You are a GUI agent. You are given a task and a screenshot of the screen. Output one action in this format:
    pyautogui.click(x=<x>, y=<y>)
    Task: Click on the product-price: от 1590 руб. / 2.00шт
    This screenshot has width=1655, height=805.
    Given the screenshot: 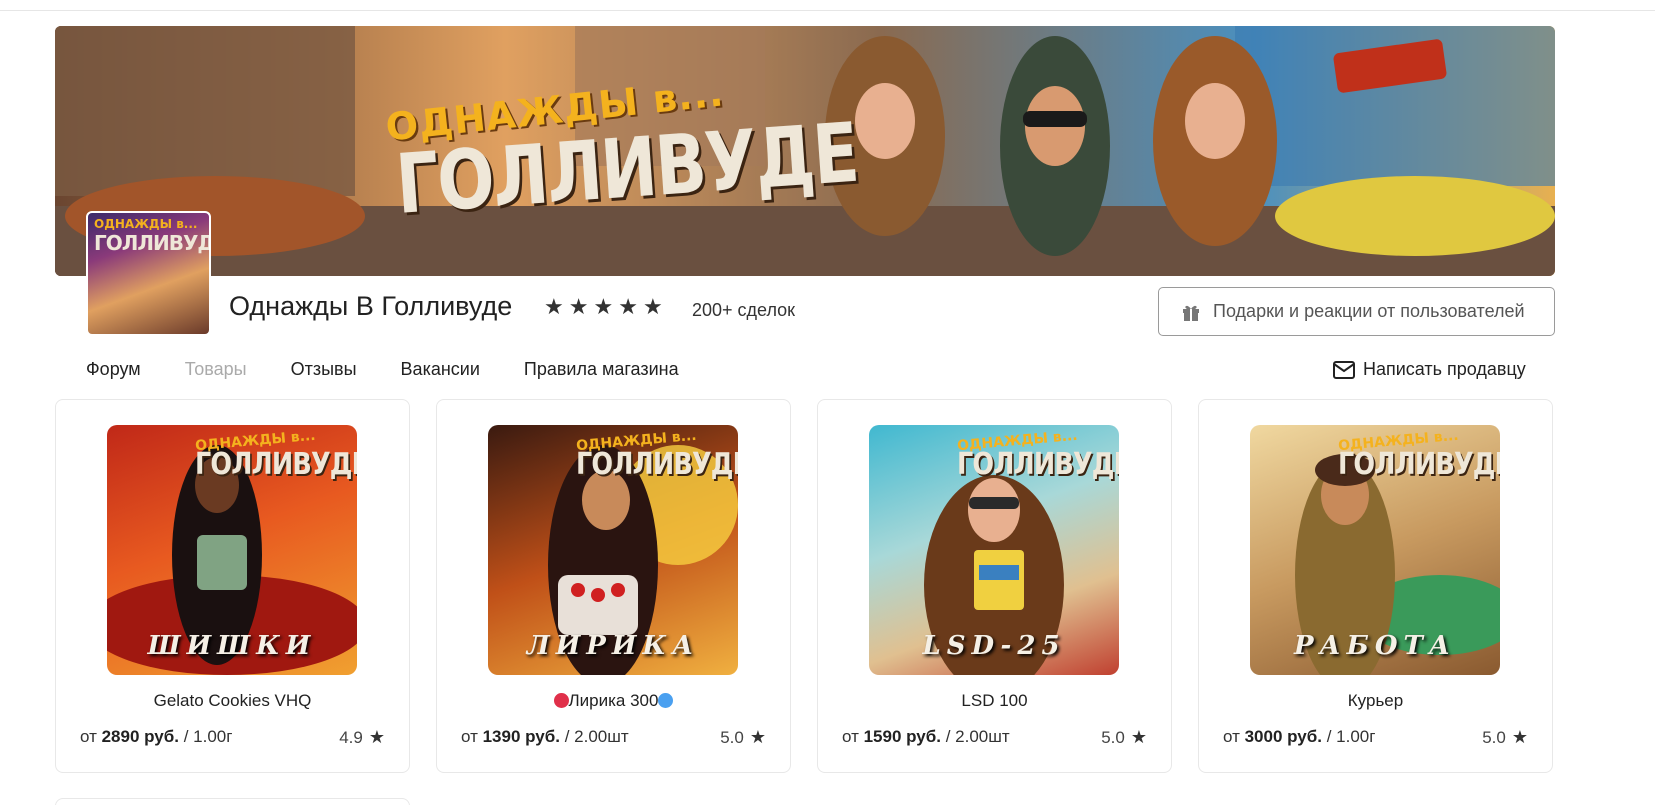 What is the action you would take?
    pyautogui.click(x=926, y=736)
    